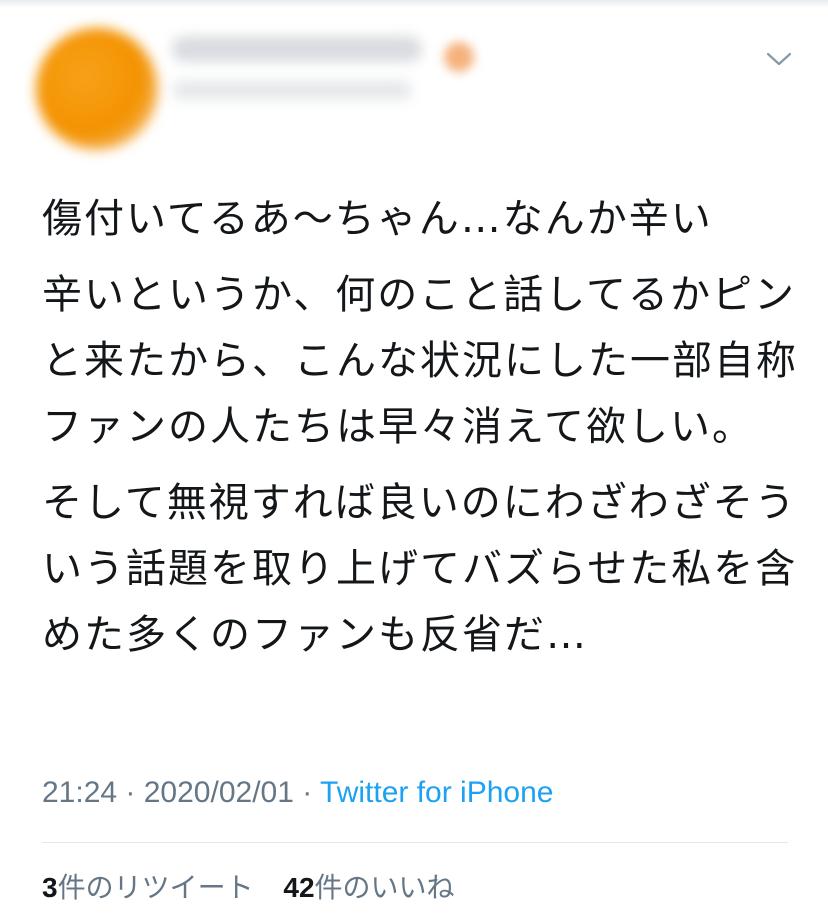 The width and height of the screenshot is (828, 923). I want to click on author-info, so click(323, 68).